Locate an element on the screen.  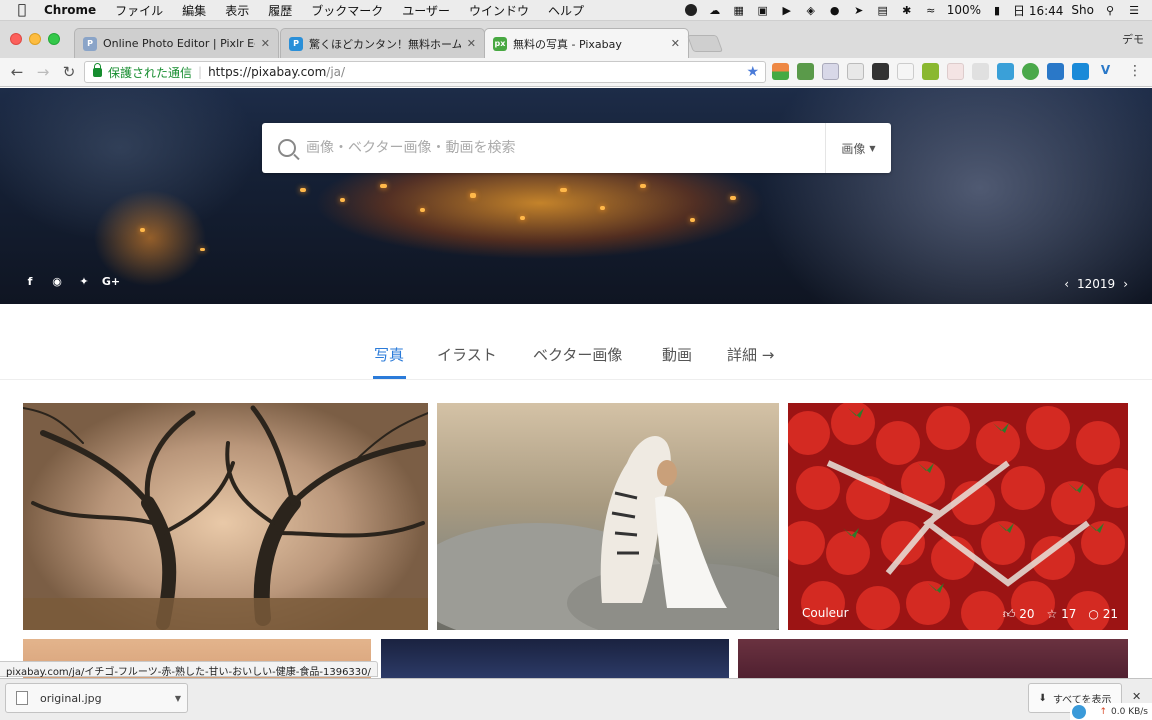
file-icon is located at coordinates (22, 698).